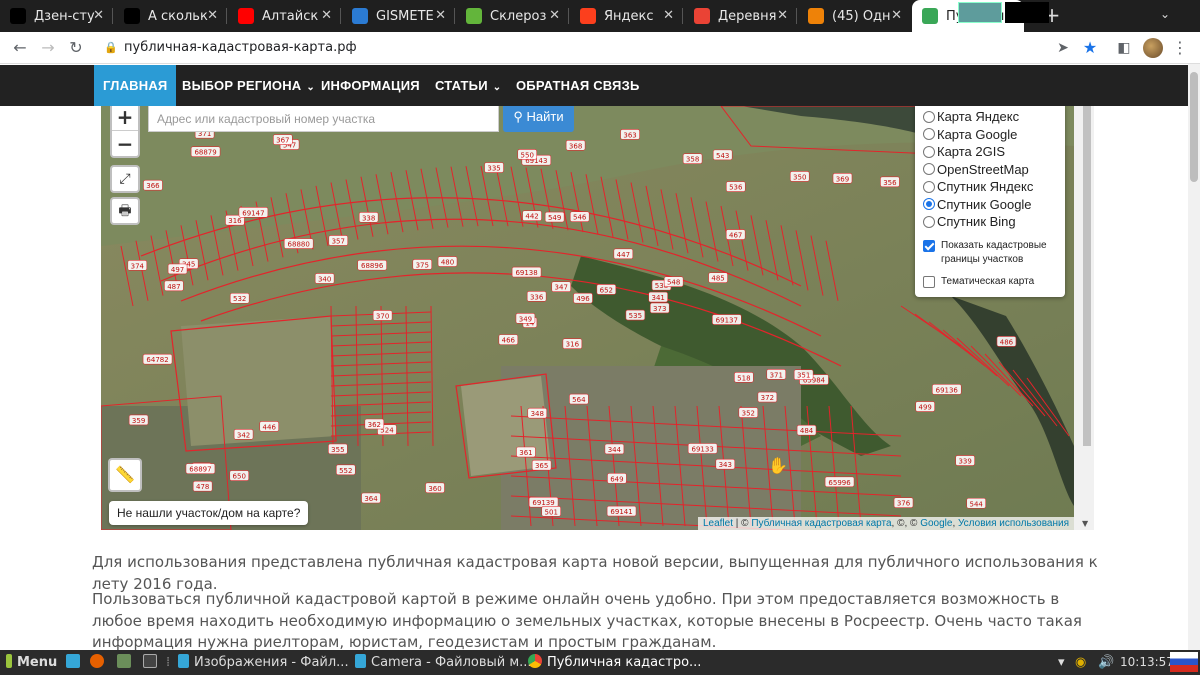 The width and height of the screenshot is (1200, 675). What do you see at coordinates (239, 299) in the screenshot?
I see `parcel-number: 532` at bounding box center [239, 299].